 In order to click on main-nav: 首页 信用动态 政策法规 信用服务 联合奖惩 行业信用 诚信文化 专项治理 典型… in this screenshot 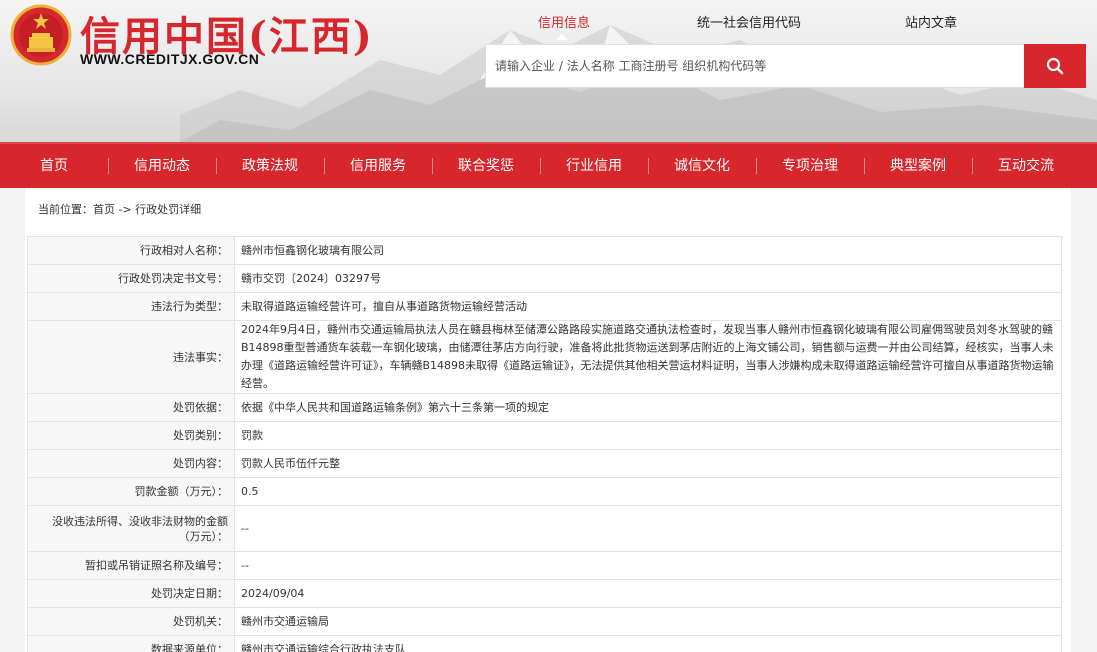, I will do `click(548, 165)`.